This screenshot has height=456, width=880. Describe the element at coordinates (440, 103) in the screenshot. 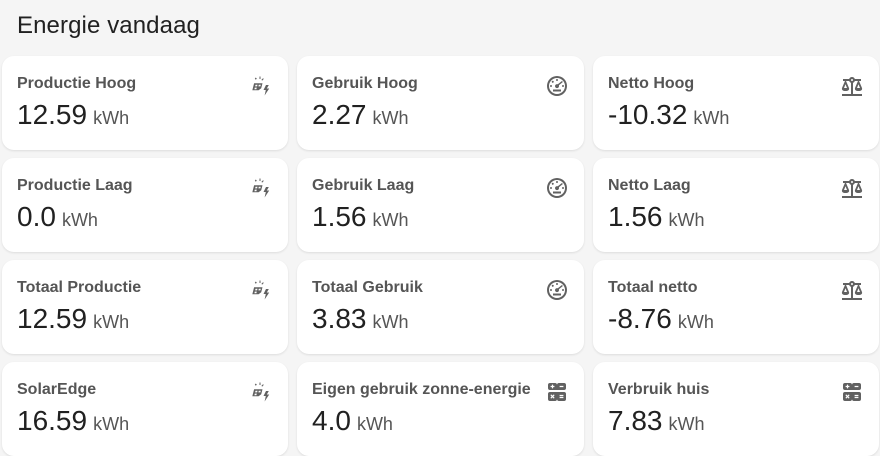

I see `card-gebruik-hoog: Gebruik Hoog 2.27 kWh` at that location.